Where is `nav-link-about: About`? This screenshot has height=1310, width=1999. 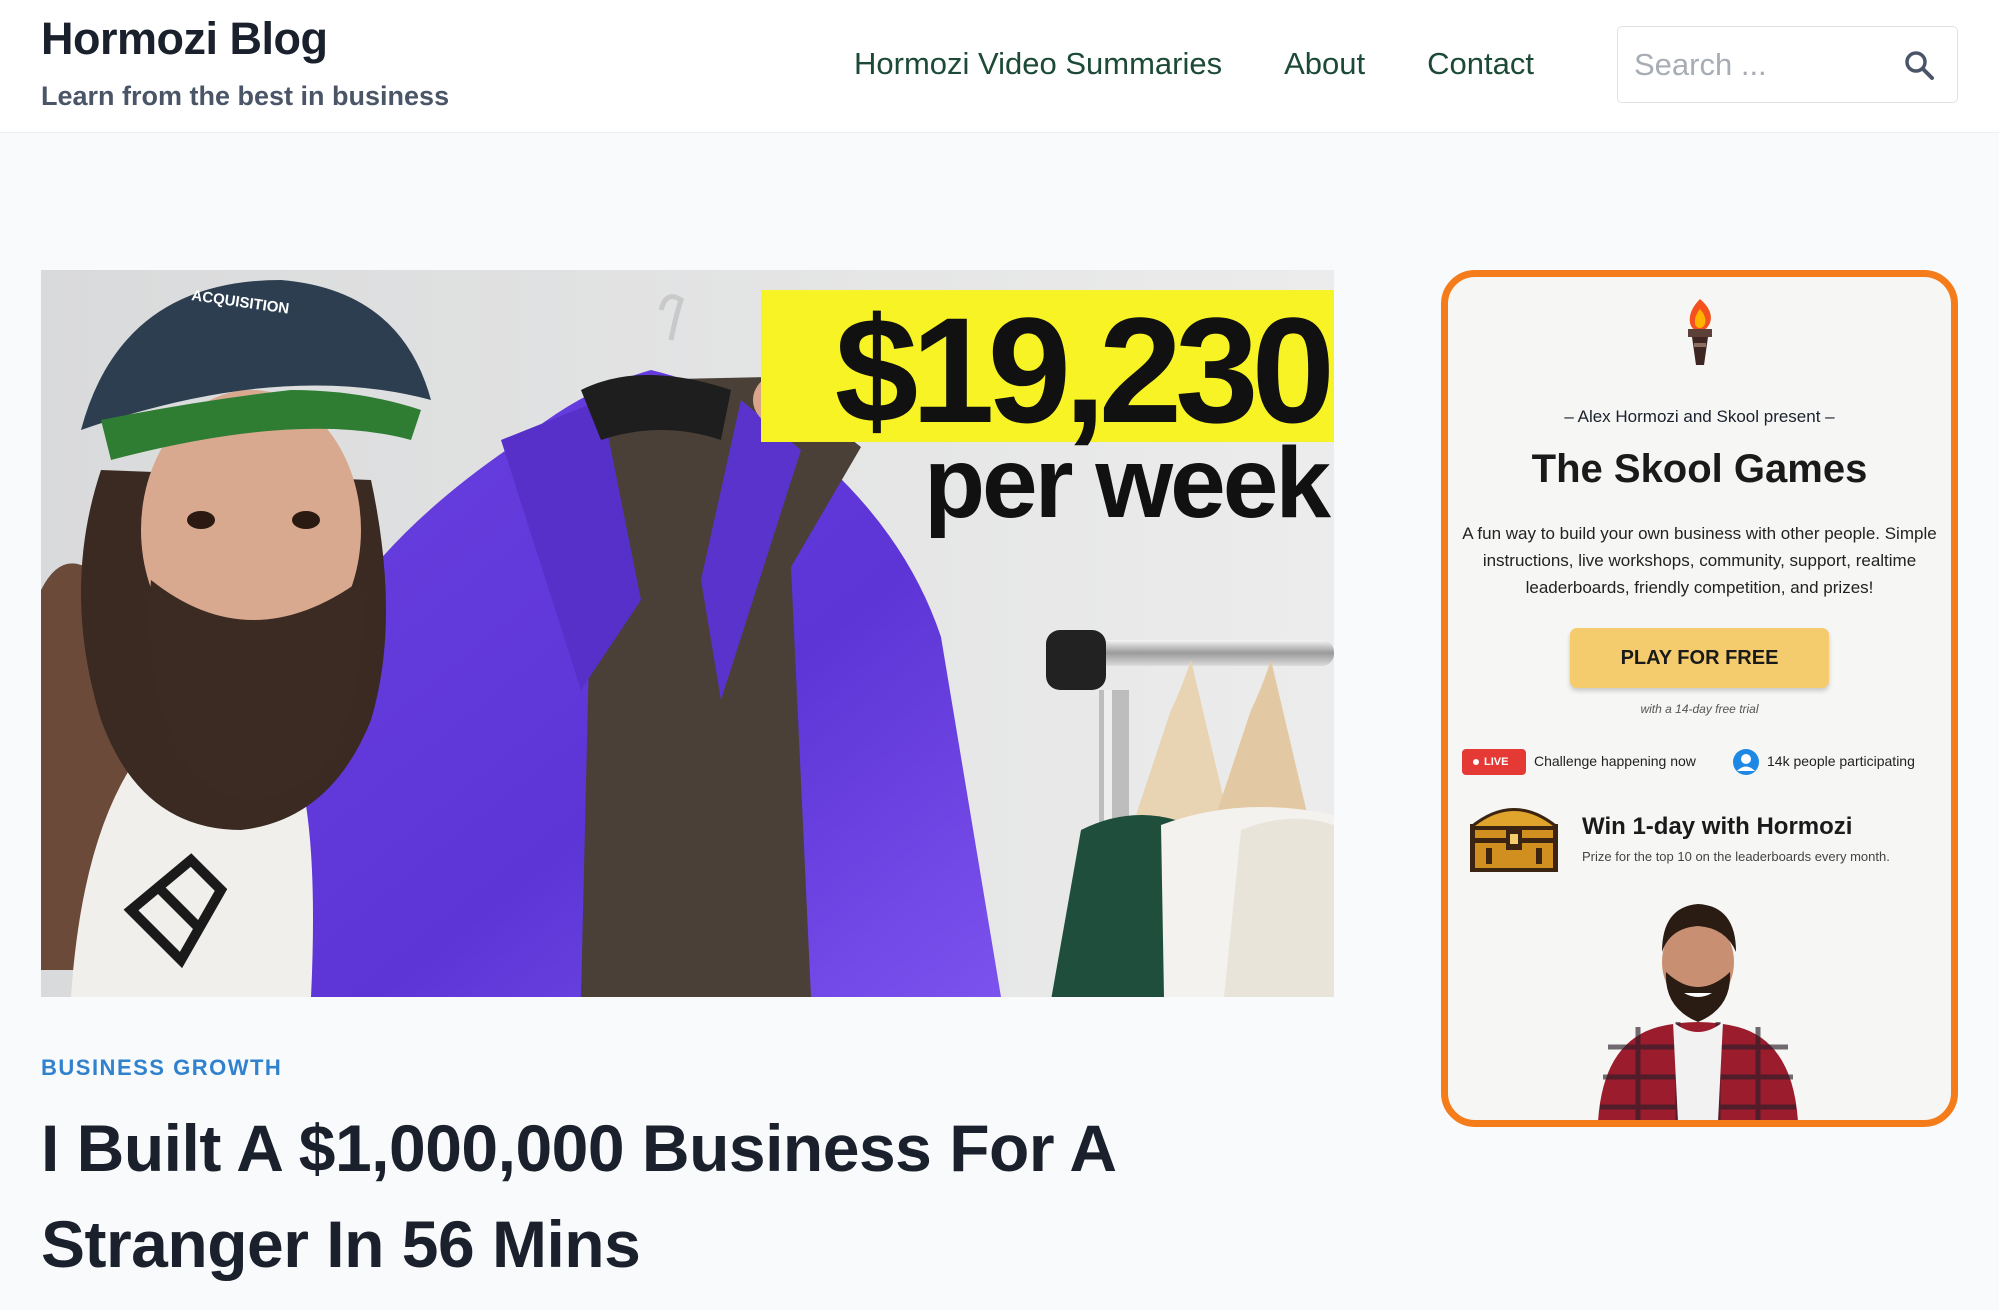 nav-link-about: About is located at coordinates (1324, 64).